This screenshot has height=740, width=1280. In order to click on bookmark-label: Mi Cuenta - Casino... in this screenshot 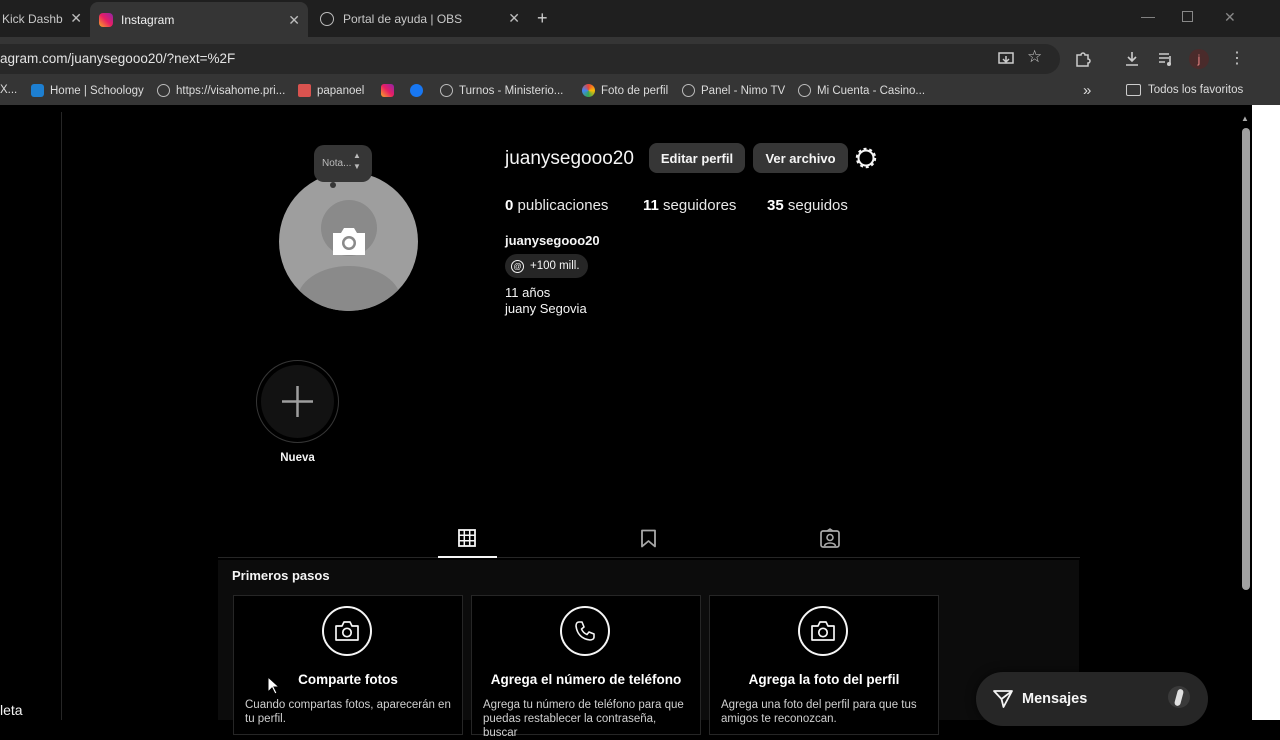, I will do `click(871, 90)`.